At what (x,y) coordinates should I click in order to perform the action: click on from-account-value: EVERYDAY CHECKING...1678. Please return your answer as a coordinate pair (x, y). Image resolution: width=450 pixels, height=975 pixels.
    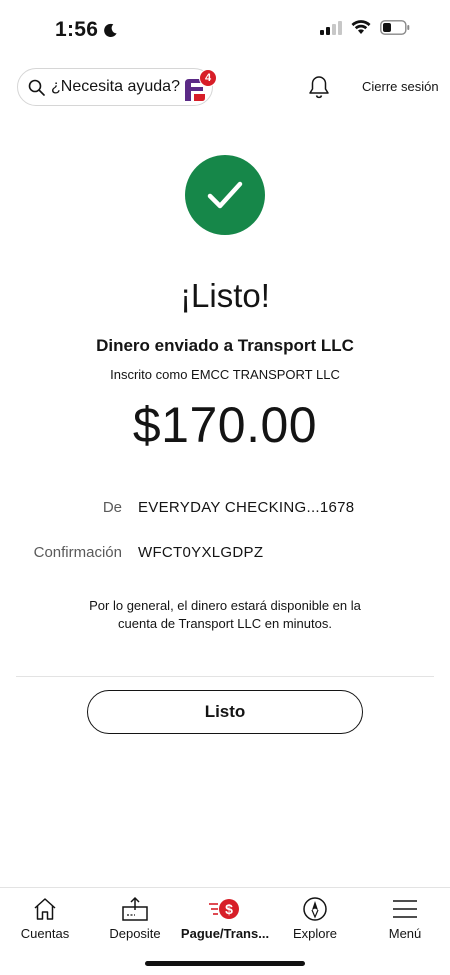
    Looking at the image, I should click on (246, 507).